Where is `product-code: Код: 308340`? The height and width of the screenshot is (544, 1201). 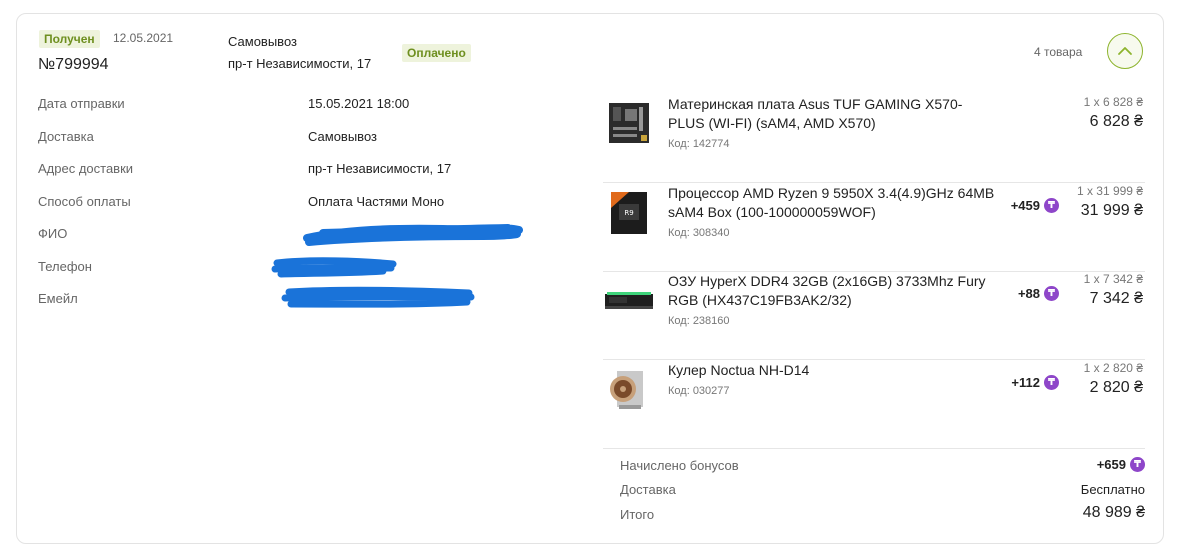
product-code: Код: 308340 is located at coordinates (699, 233).